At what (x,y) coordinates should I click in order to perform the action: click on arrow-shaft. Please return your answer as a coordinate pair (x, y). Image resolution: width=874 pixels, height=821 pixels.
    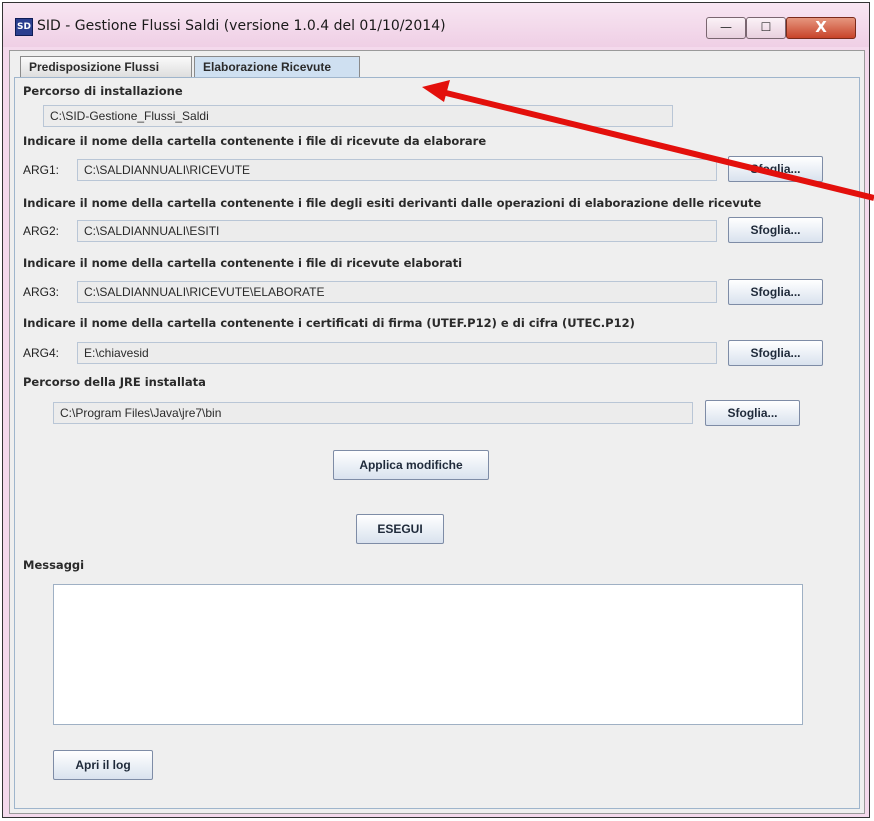
    Looking at the image, I should click on (657, 145).